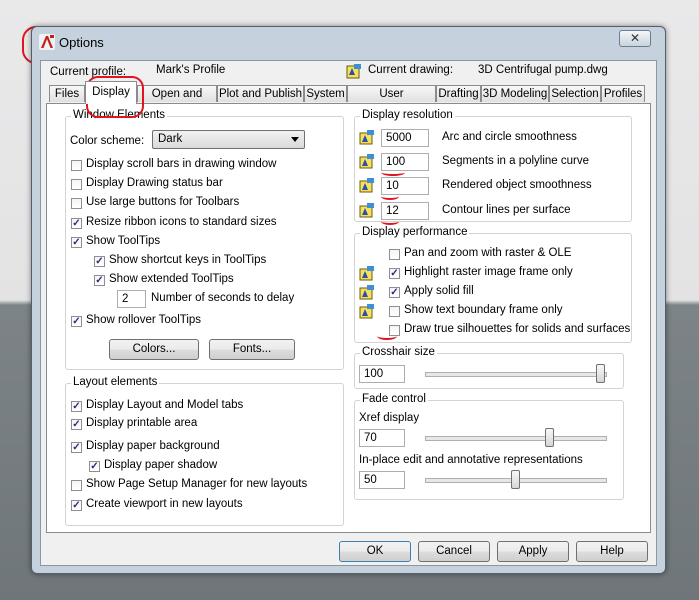 This screenshot has width=699, height=600. I want to click on printable-area-label: Display printable area, so click(142, 423).